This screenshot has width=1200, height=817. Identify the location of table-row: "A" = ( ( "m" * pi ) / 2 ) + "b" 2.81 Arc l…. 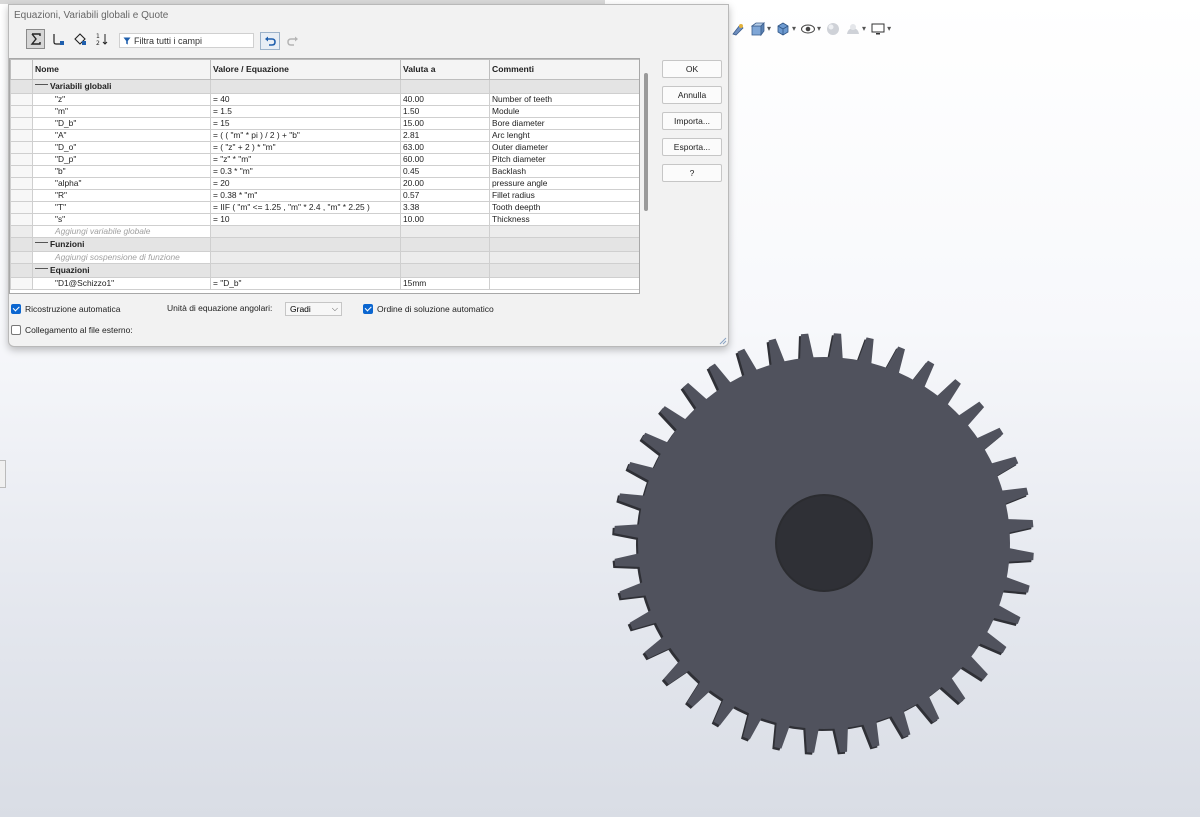
(324, 135).